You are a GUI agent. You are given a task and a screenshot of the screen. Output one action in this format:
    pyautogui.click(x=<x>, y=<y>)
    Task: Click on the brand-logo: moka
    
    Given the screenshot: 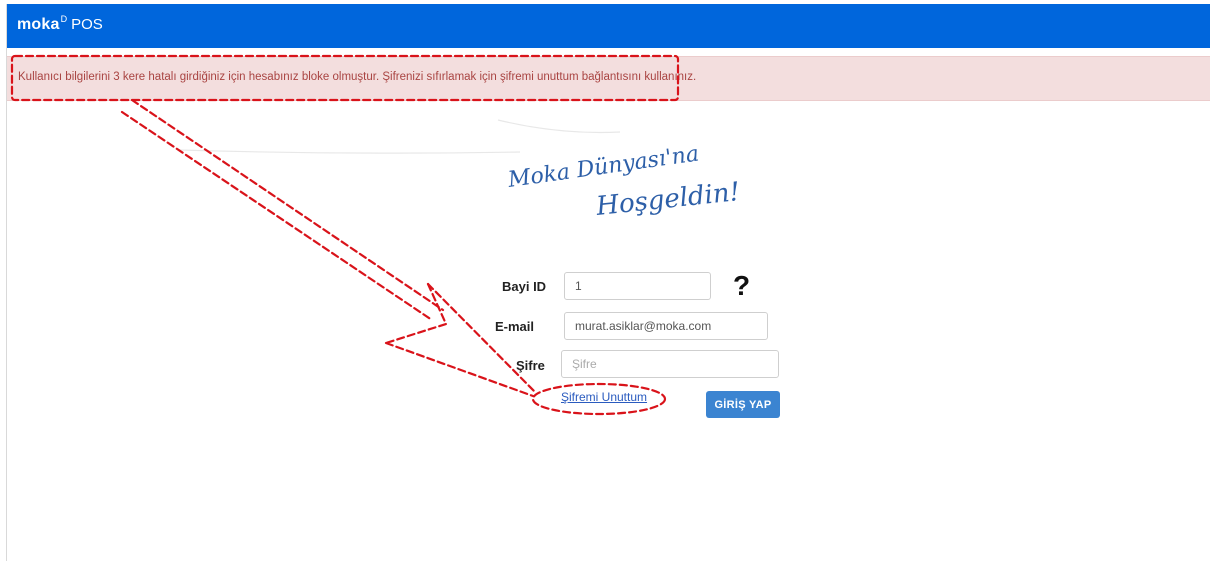 What is the action you would take?
    pyautogui.click(x=38, y=24)
    